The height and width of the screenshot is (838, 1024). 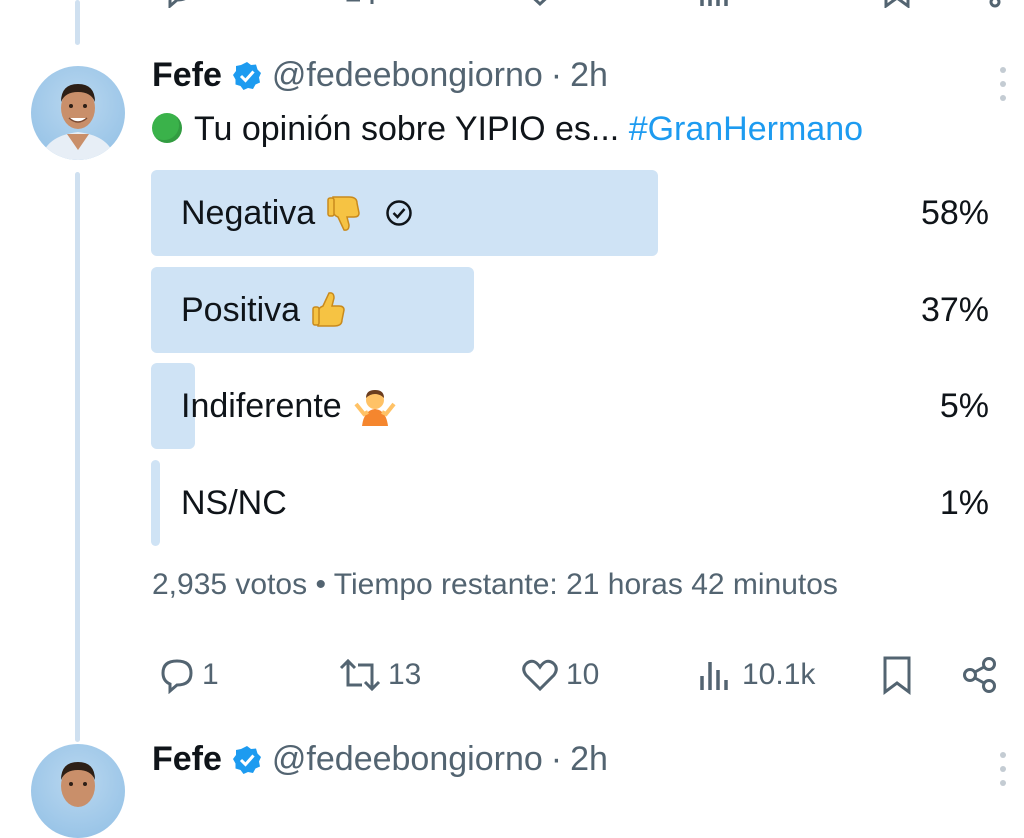 I want to click on hashtag-link: #GranHermano, so click(x=746, y=129).